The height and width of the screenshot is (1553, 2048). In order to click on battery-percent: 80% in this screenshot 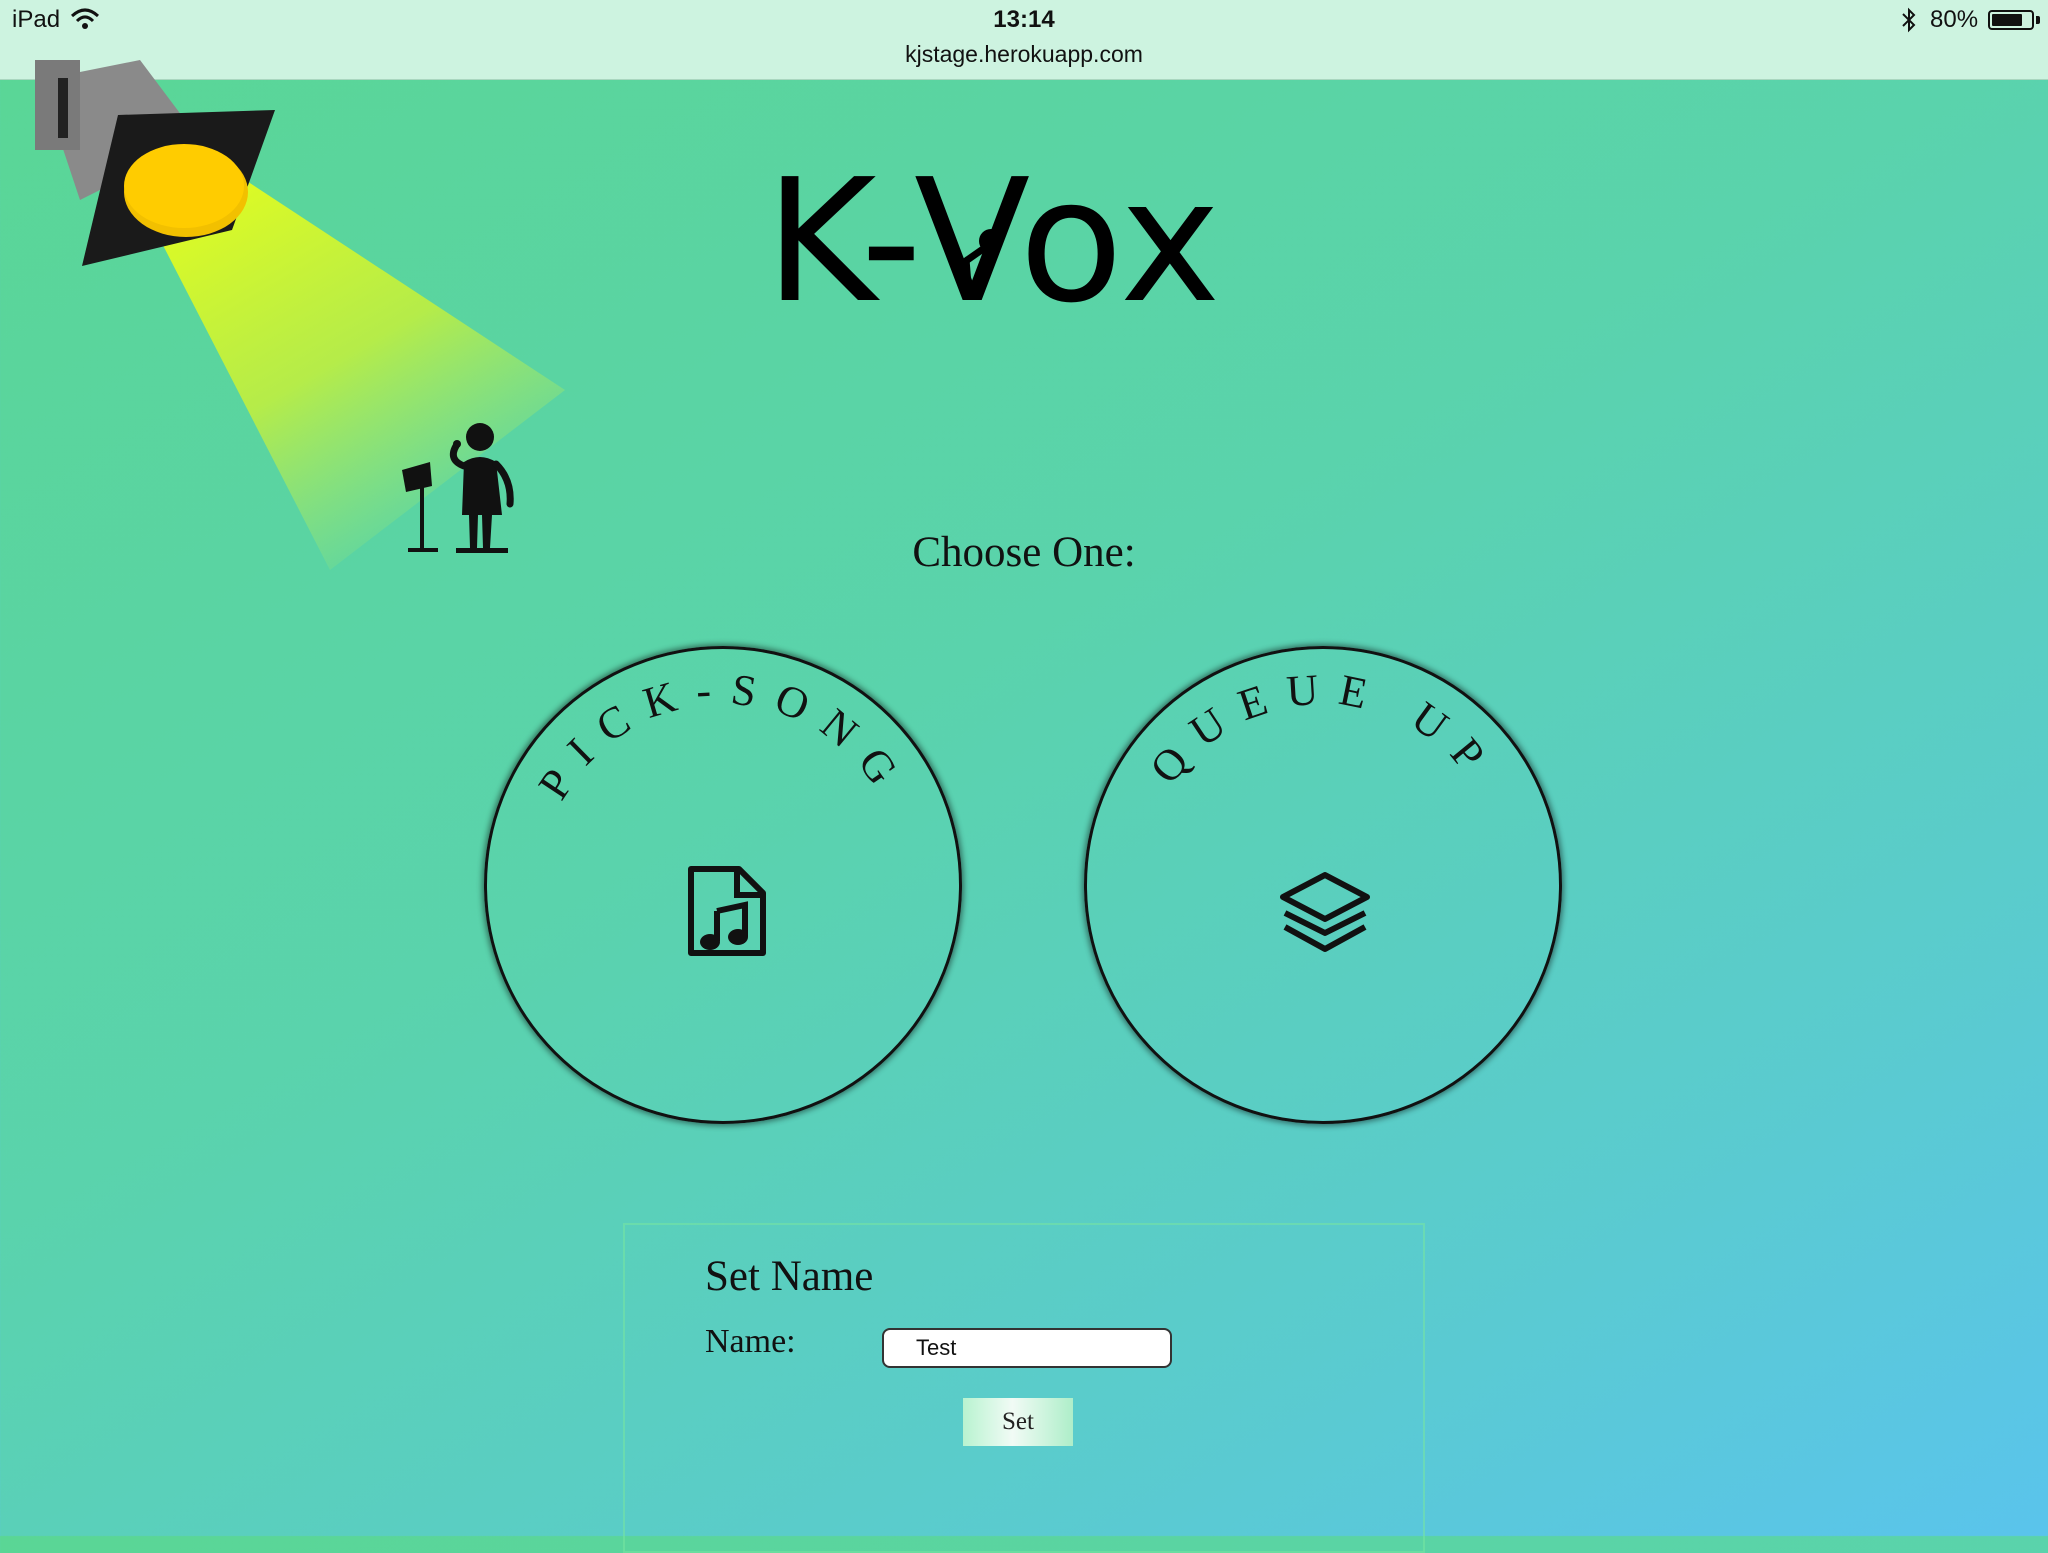, I will do `click(1954, 19)`.